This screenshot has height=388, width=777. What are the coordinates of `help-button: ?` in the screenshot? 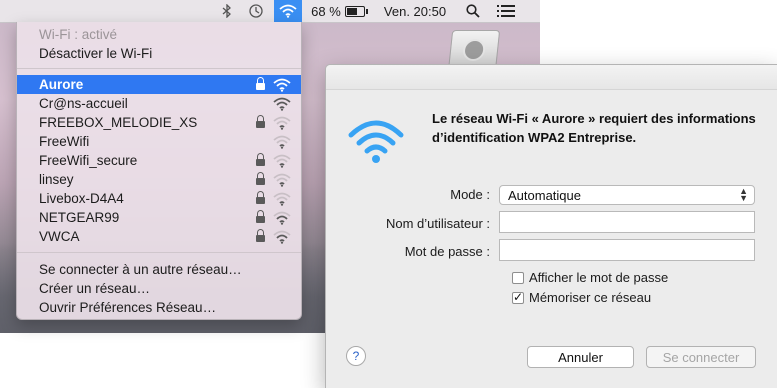 It's located at (356, 356).